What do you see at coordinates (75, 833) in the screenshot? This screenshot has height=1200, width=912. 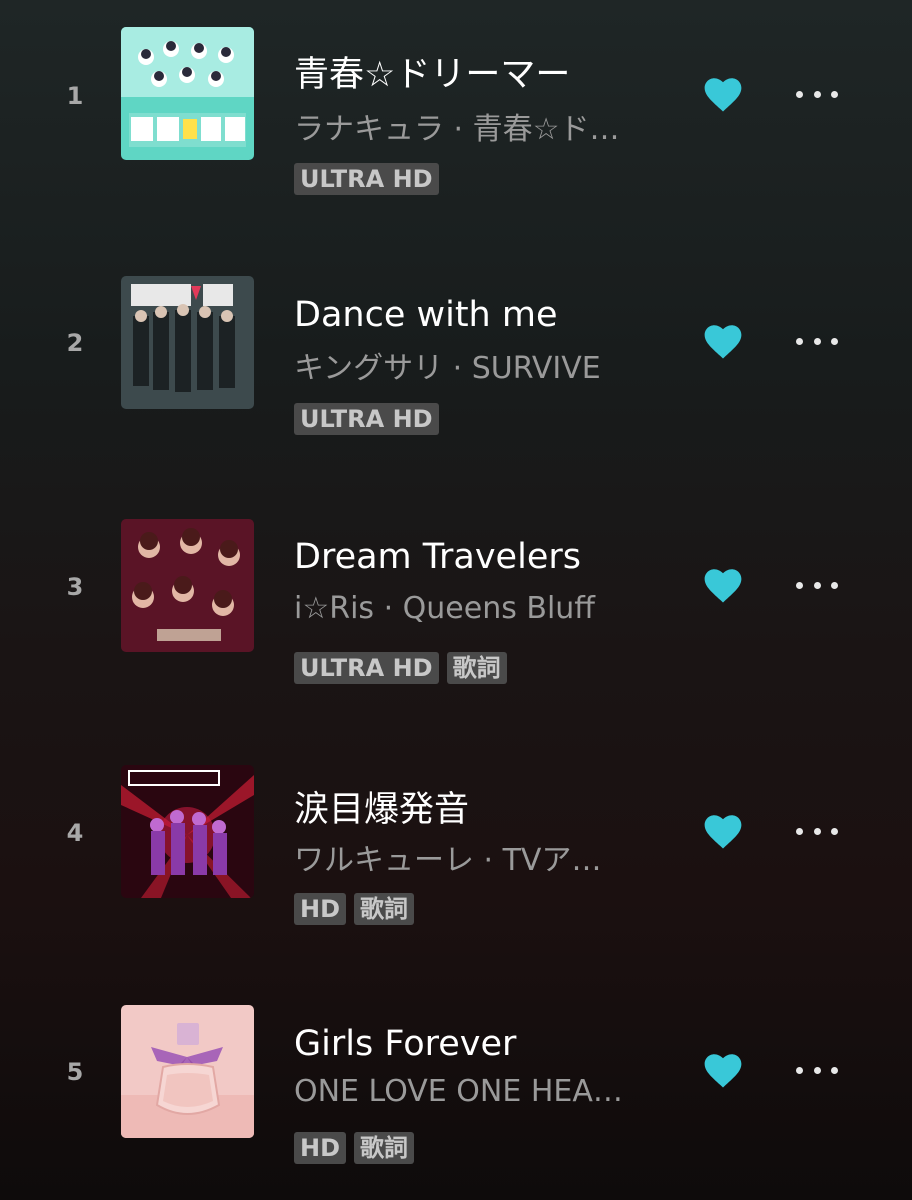 I see `track-number: 4` at bounding box center [75, 833].